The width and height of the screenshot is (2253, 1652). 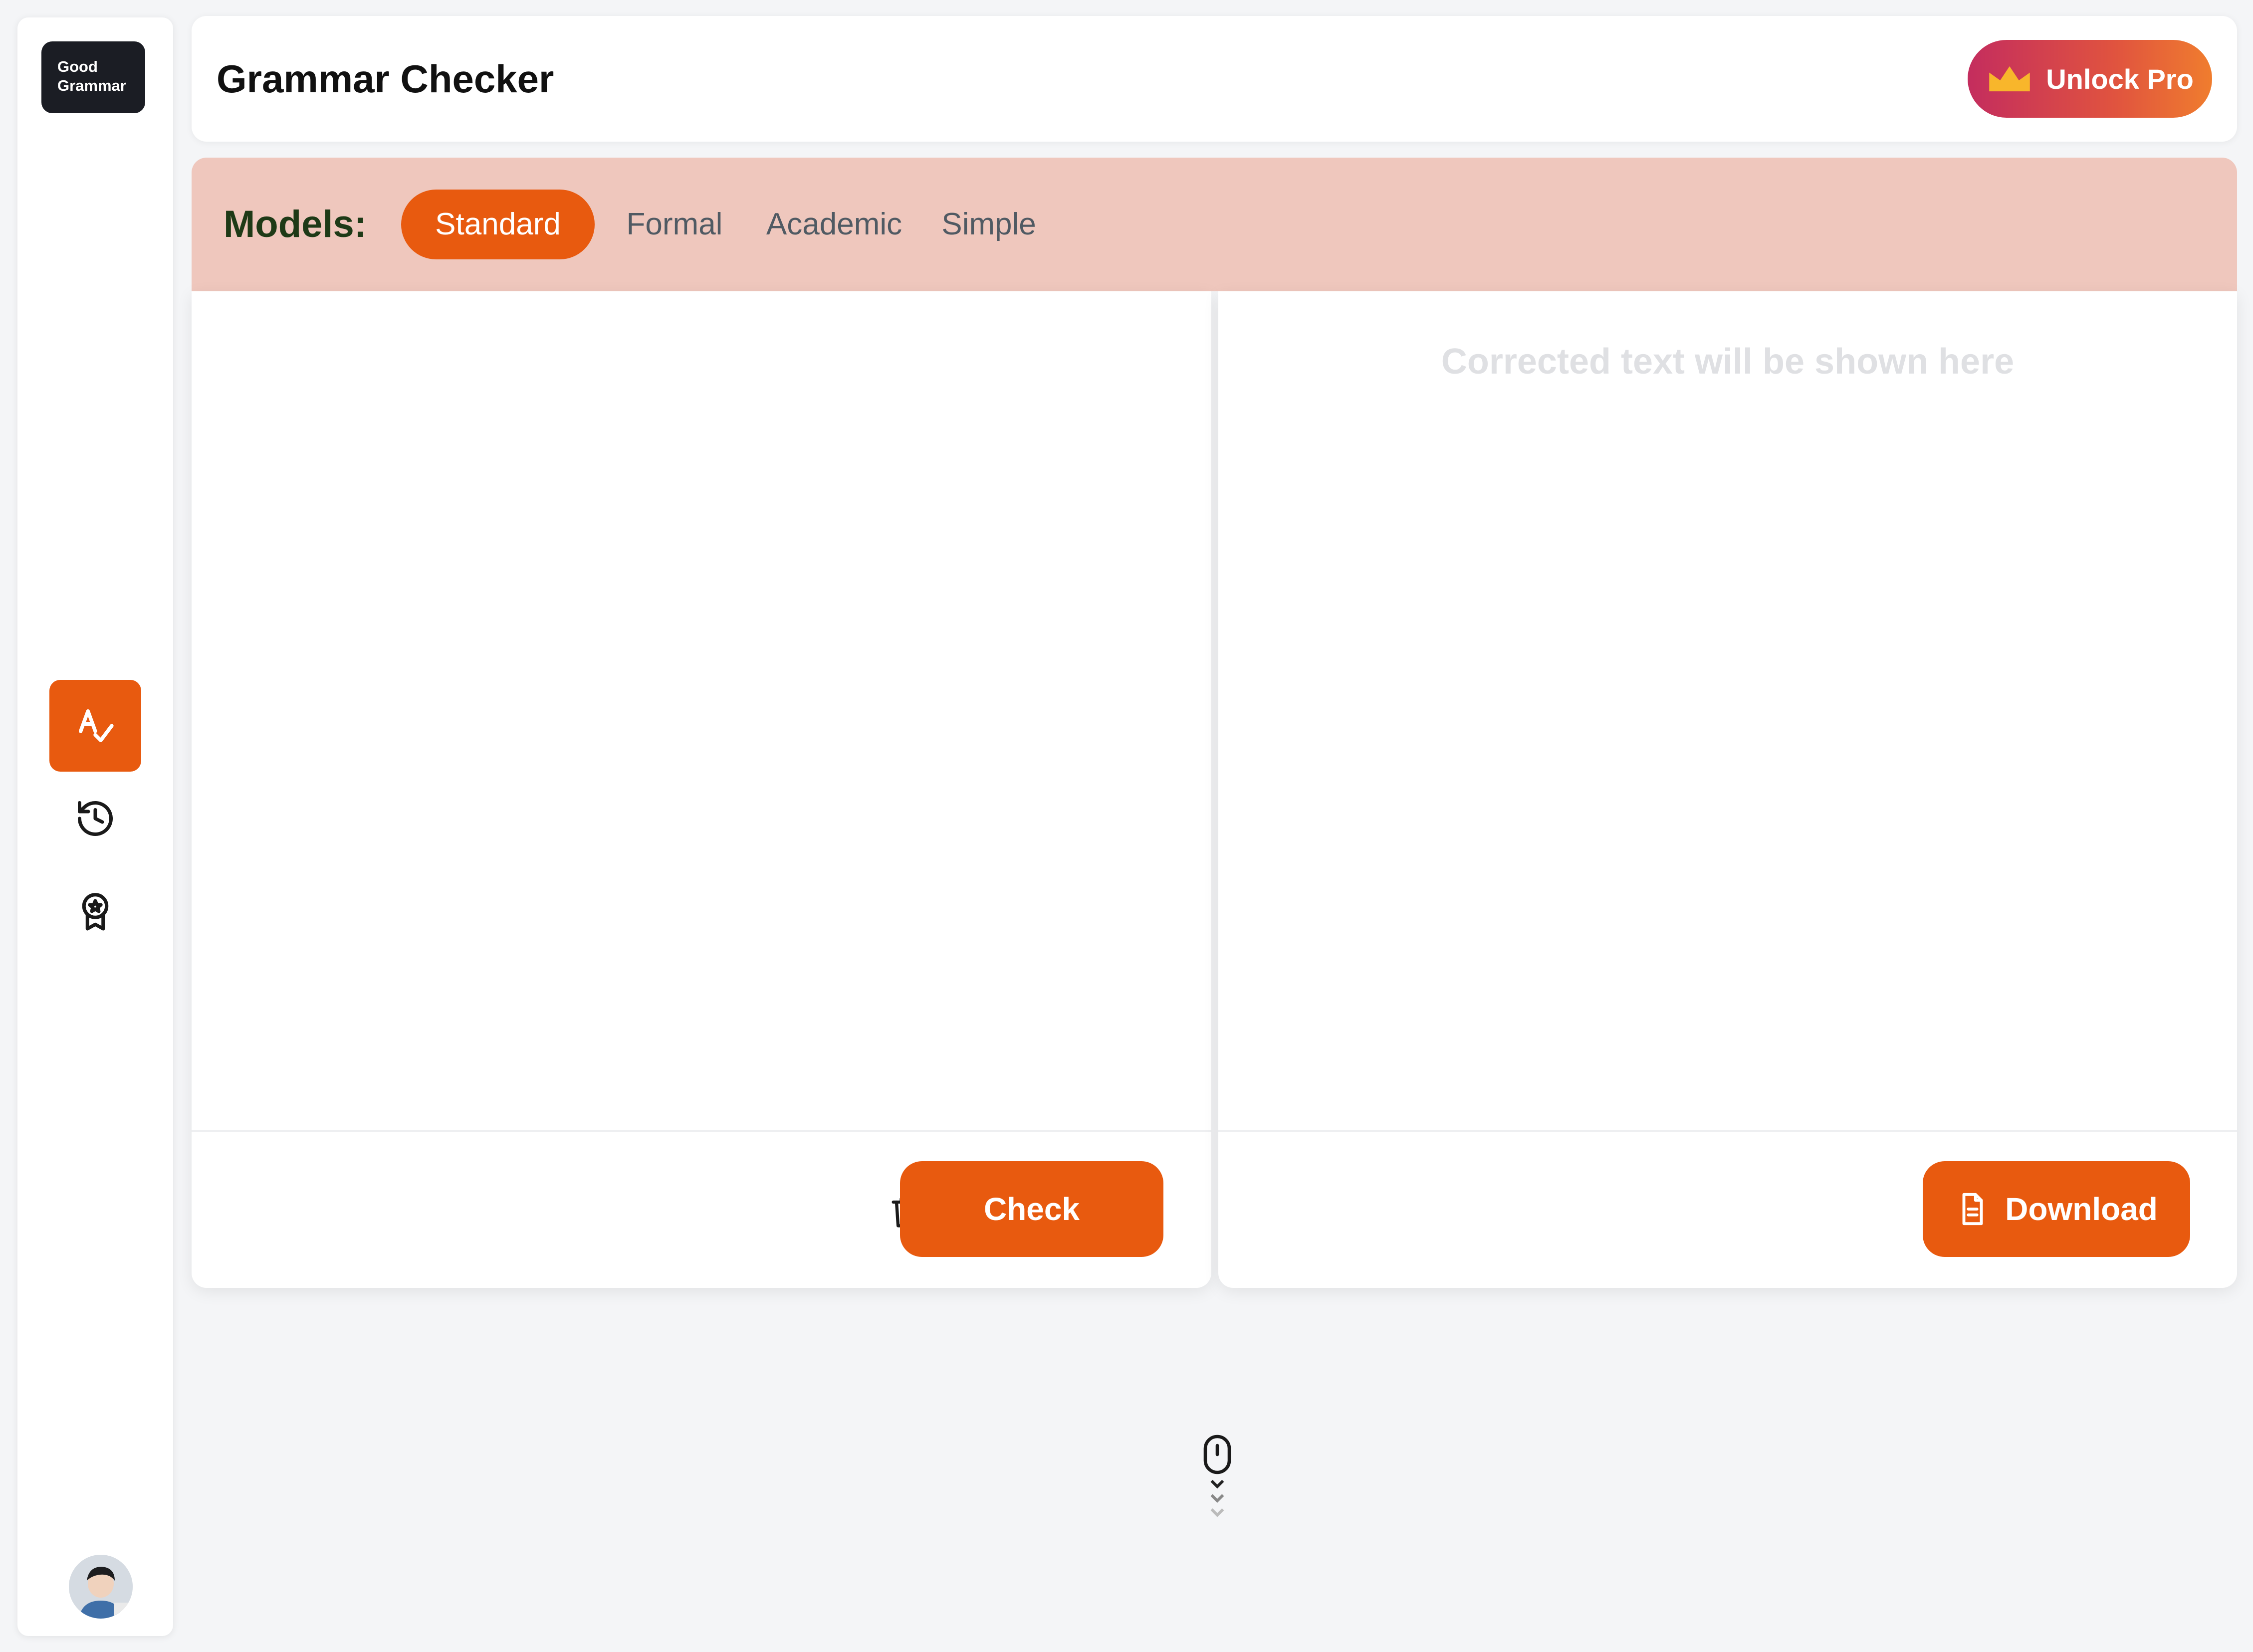 I want to click on app-logo: Good Grammar, so click(x=93, y=77).